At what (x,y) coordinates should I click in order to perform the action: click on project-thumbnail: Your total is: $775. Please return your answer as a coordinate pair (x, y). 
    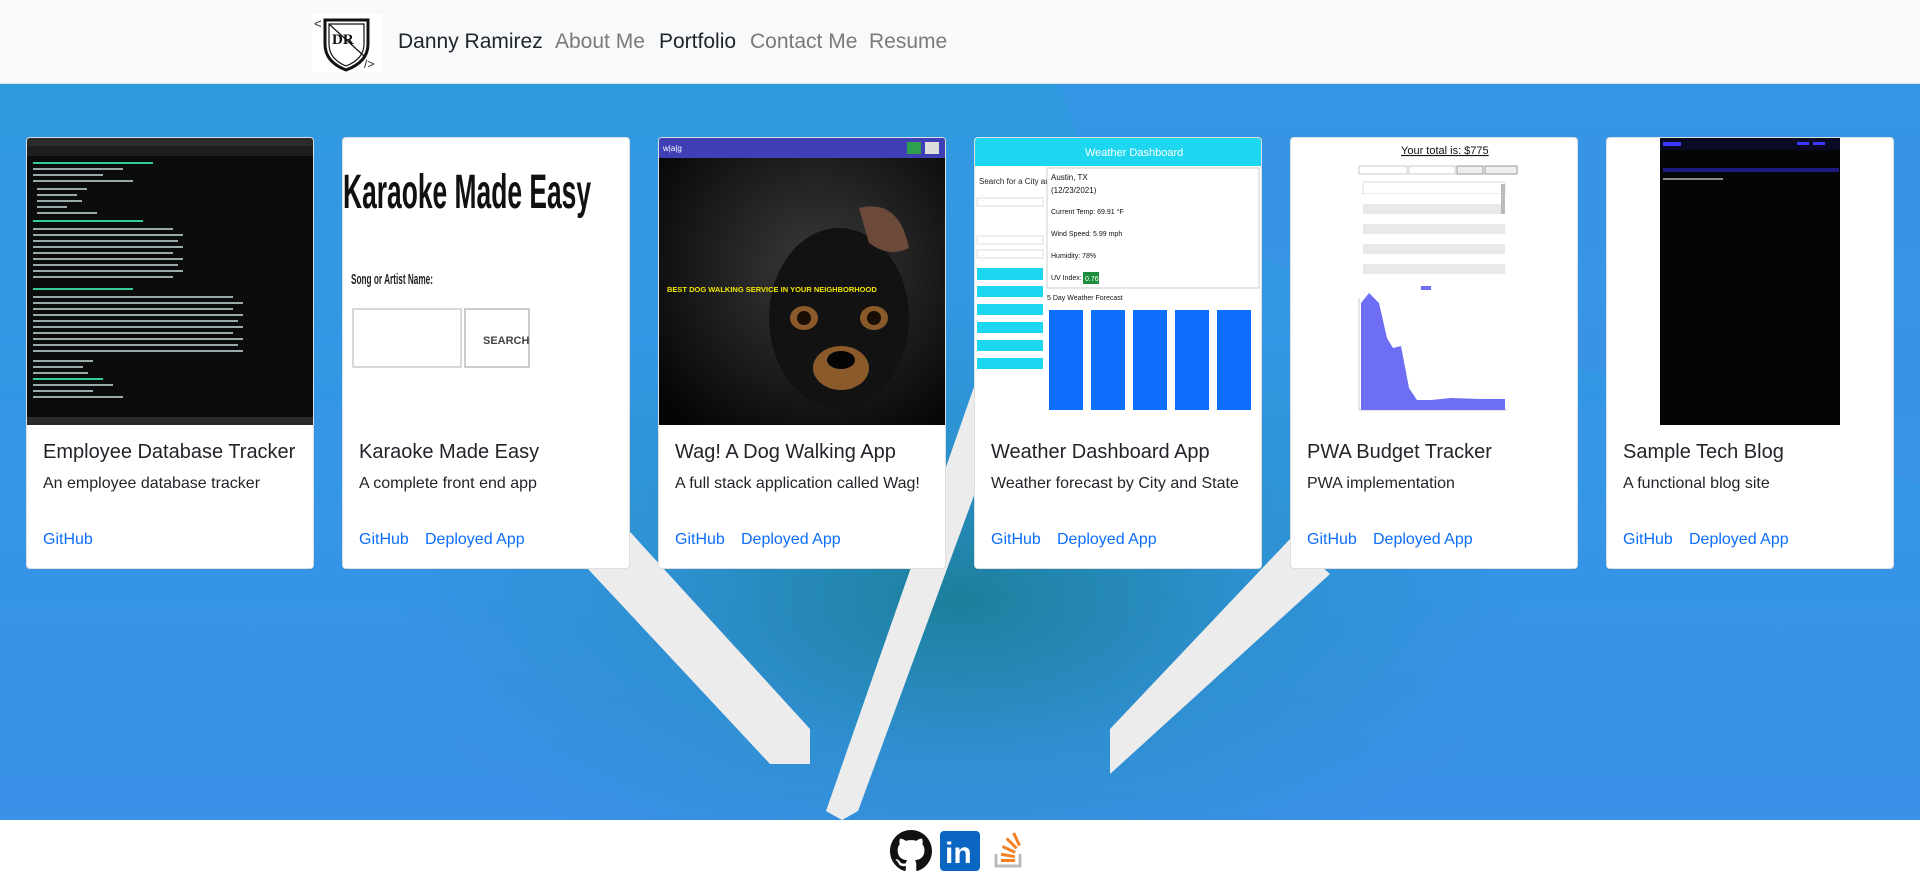
    Looking at the image, I should click on (1434, 281).